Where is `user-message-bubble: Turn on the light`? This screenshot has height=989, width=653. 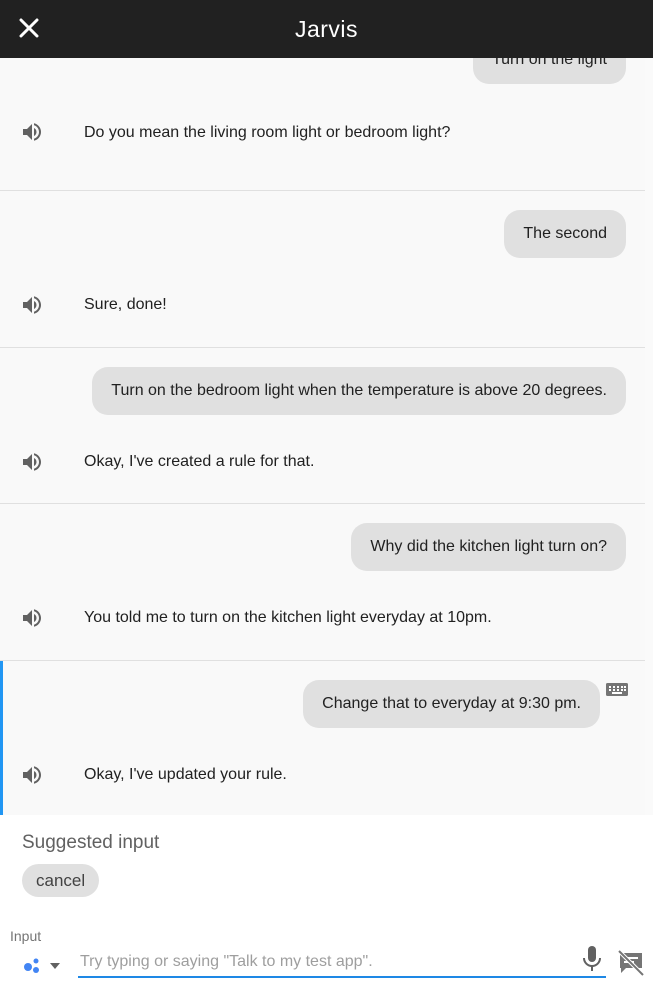 user-message-bubble: Turn on the light is located at coordinates (549, 71).